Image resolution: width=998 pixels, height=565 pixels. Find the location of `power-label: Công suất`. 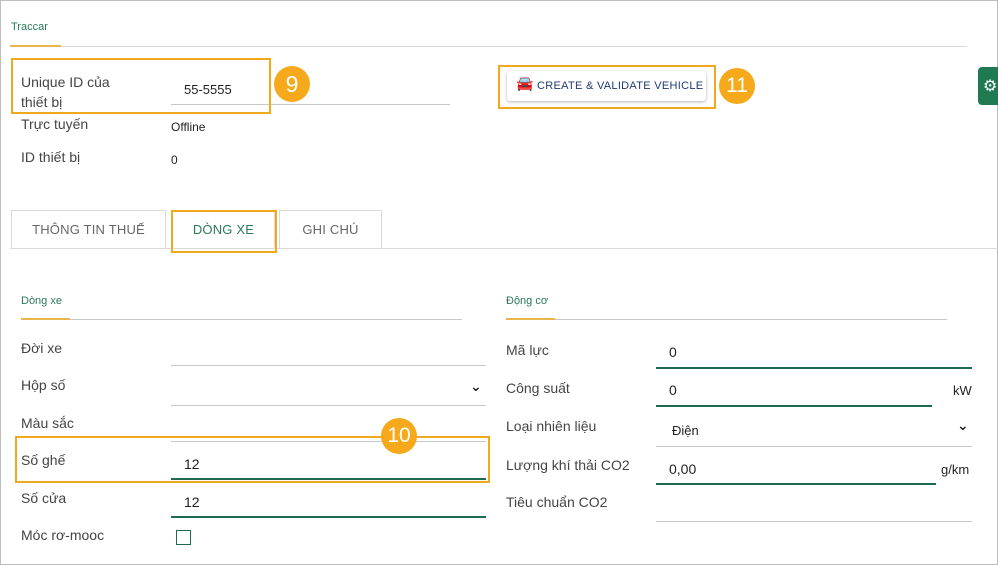

power-label: Công suất is located at coordinates (538, 388).